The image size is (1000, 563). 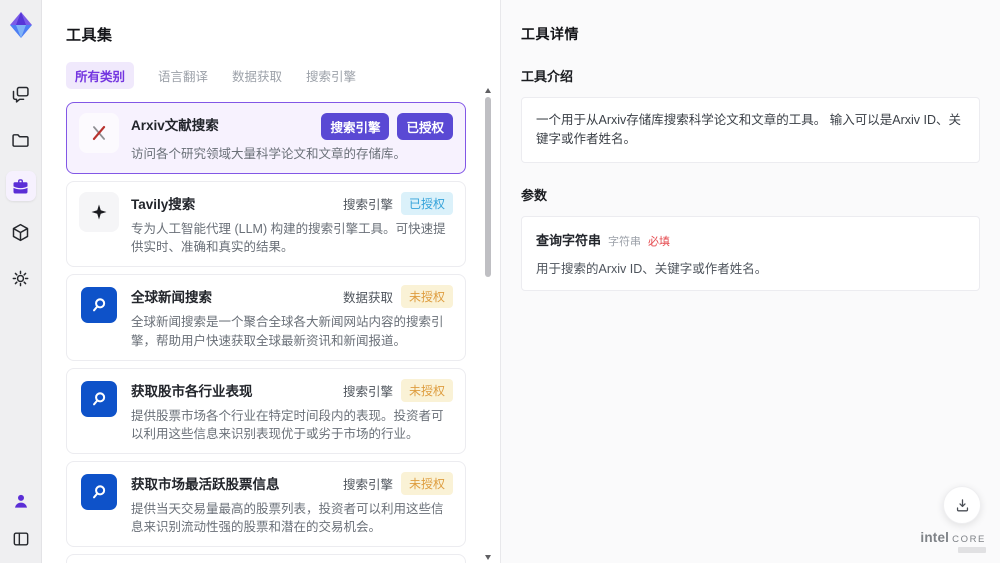 What do you see at coordinates (99, 133) in the screenshot?
I see `arxiv-icon` at bounding box center [99, 133].